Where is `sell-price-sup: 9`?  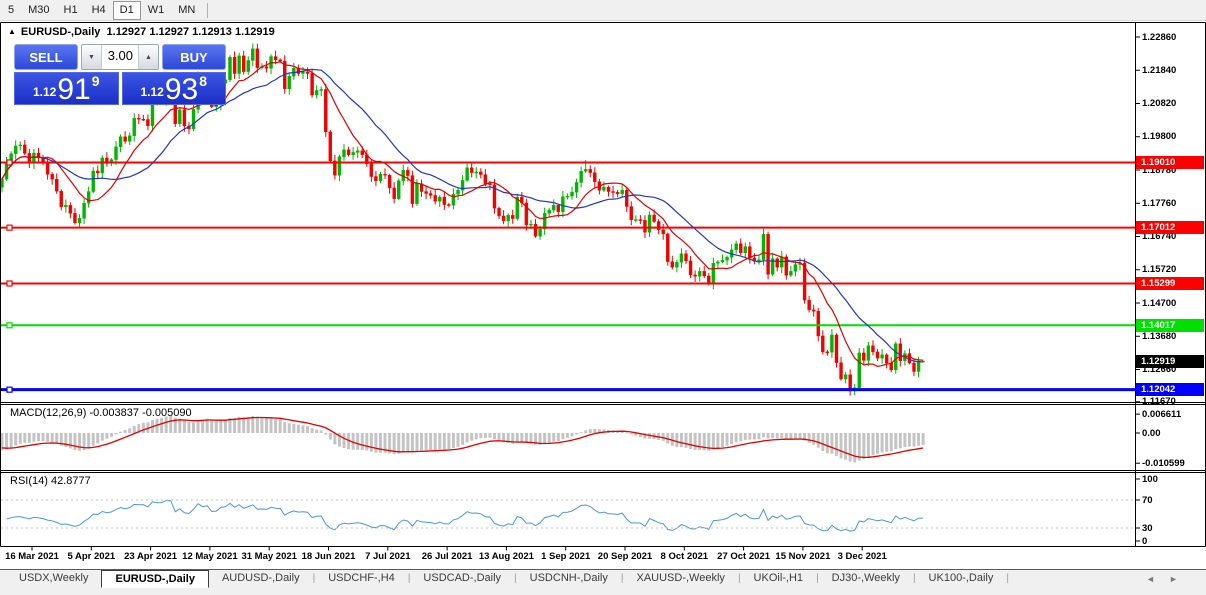
sell-price-sup: 9 is located at coordinates (95, 81).